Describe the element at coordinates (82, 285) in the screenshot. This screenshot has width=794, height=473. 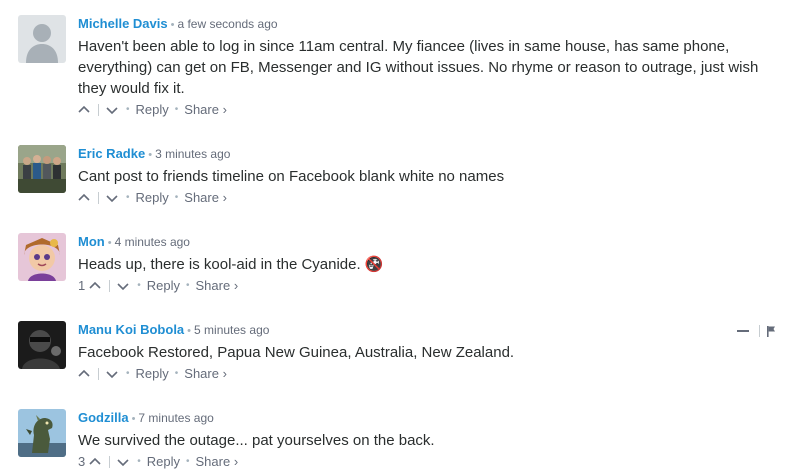
I see `vote-count: 1` at that location.